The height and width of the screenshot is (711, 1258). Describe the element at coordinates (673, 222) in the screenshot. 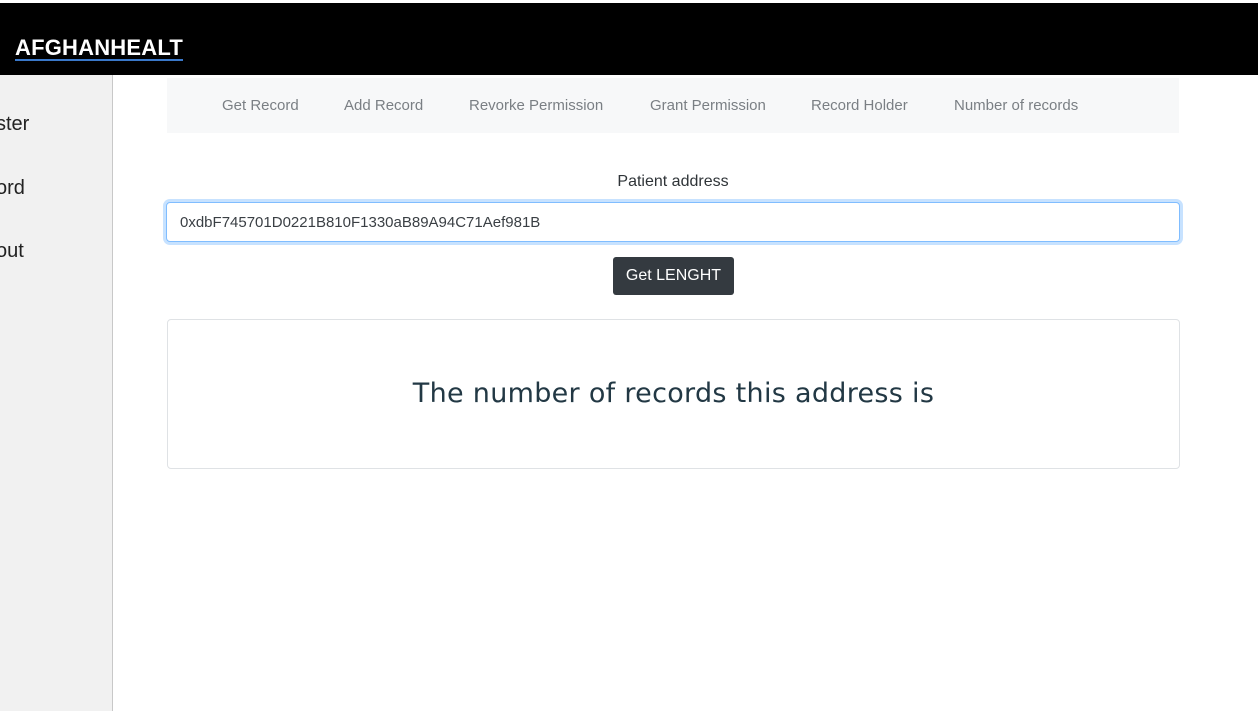

I see `patient-address-input` at that location.